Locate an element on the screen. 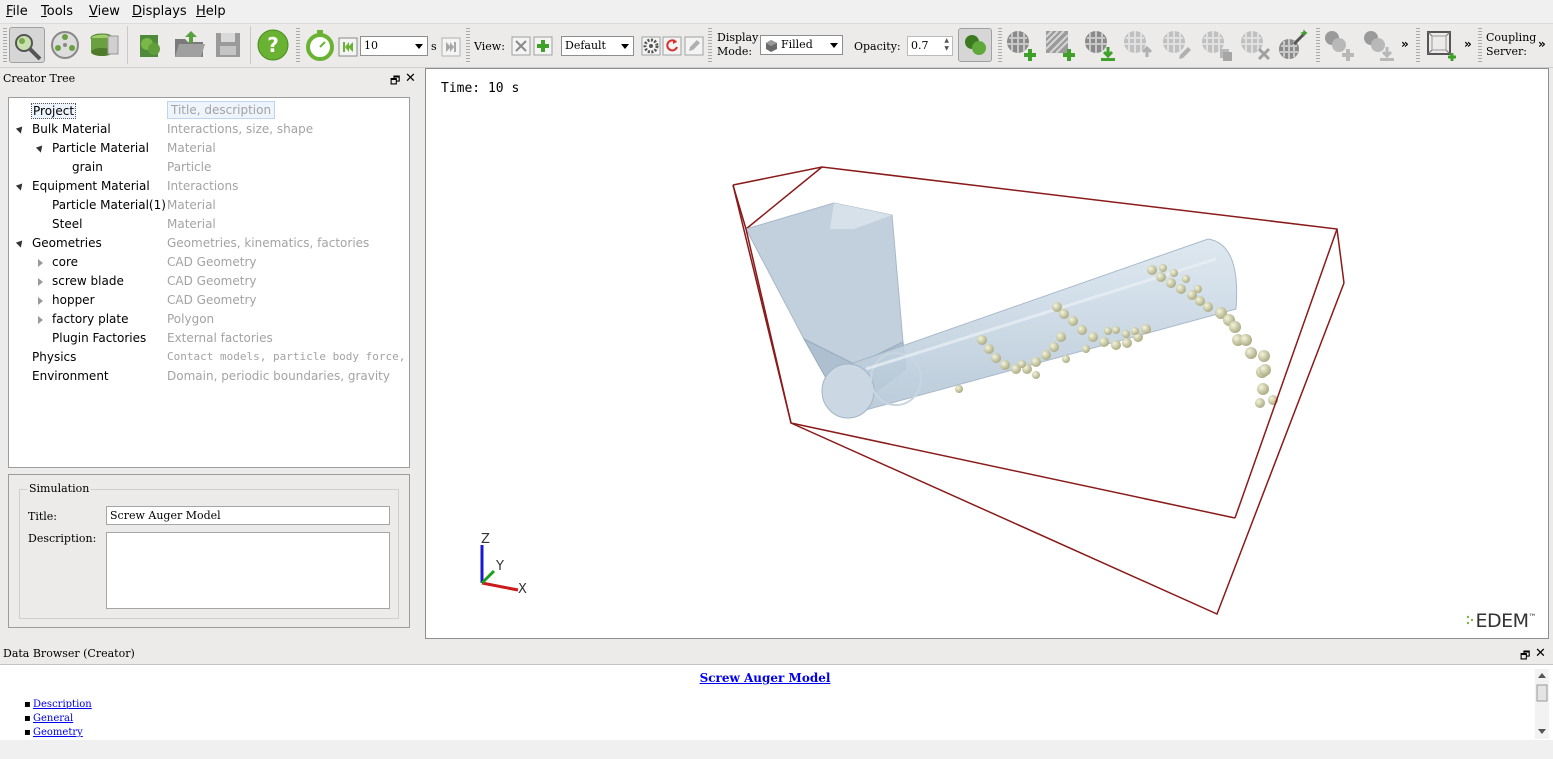  edit-geometry-button is located at coordinates (1177, 45).